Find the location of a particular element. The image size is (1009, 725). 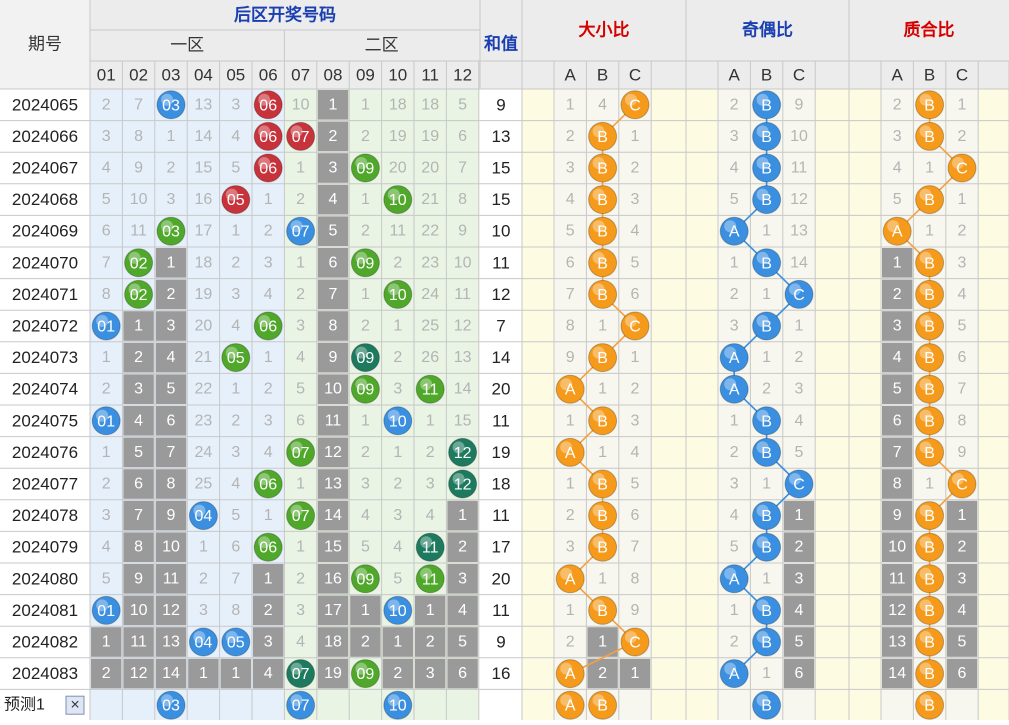

number-ball: 01 is located at coordinates (106, 421).